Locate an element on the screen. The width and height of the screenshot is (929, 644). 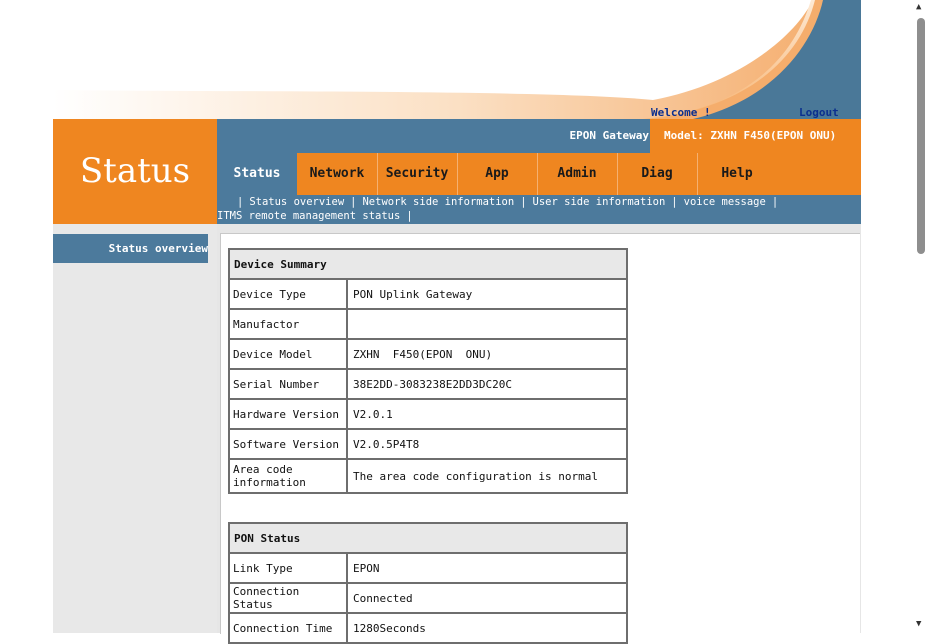
connection-status-label: Connection Status is located at coordinates (288, 598).